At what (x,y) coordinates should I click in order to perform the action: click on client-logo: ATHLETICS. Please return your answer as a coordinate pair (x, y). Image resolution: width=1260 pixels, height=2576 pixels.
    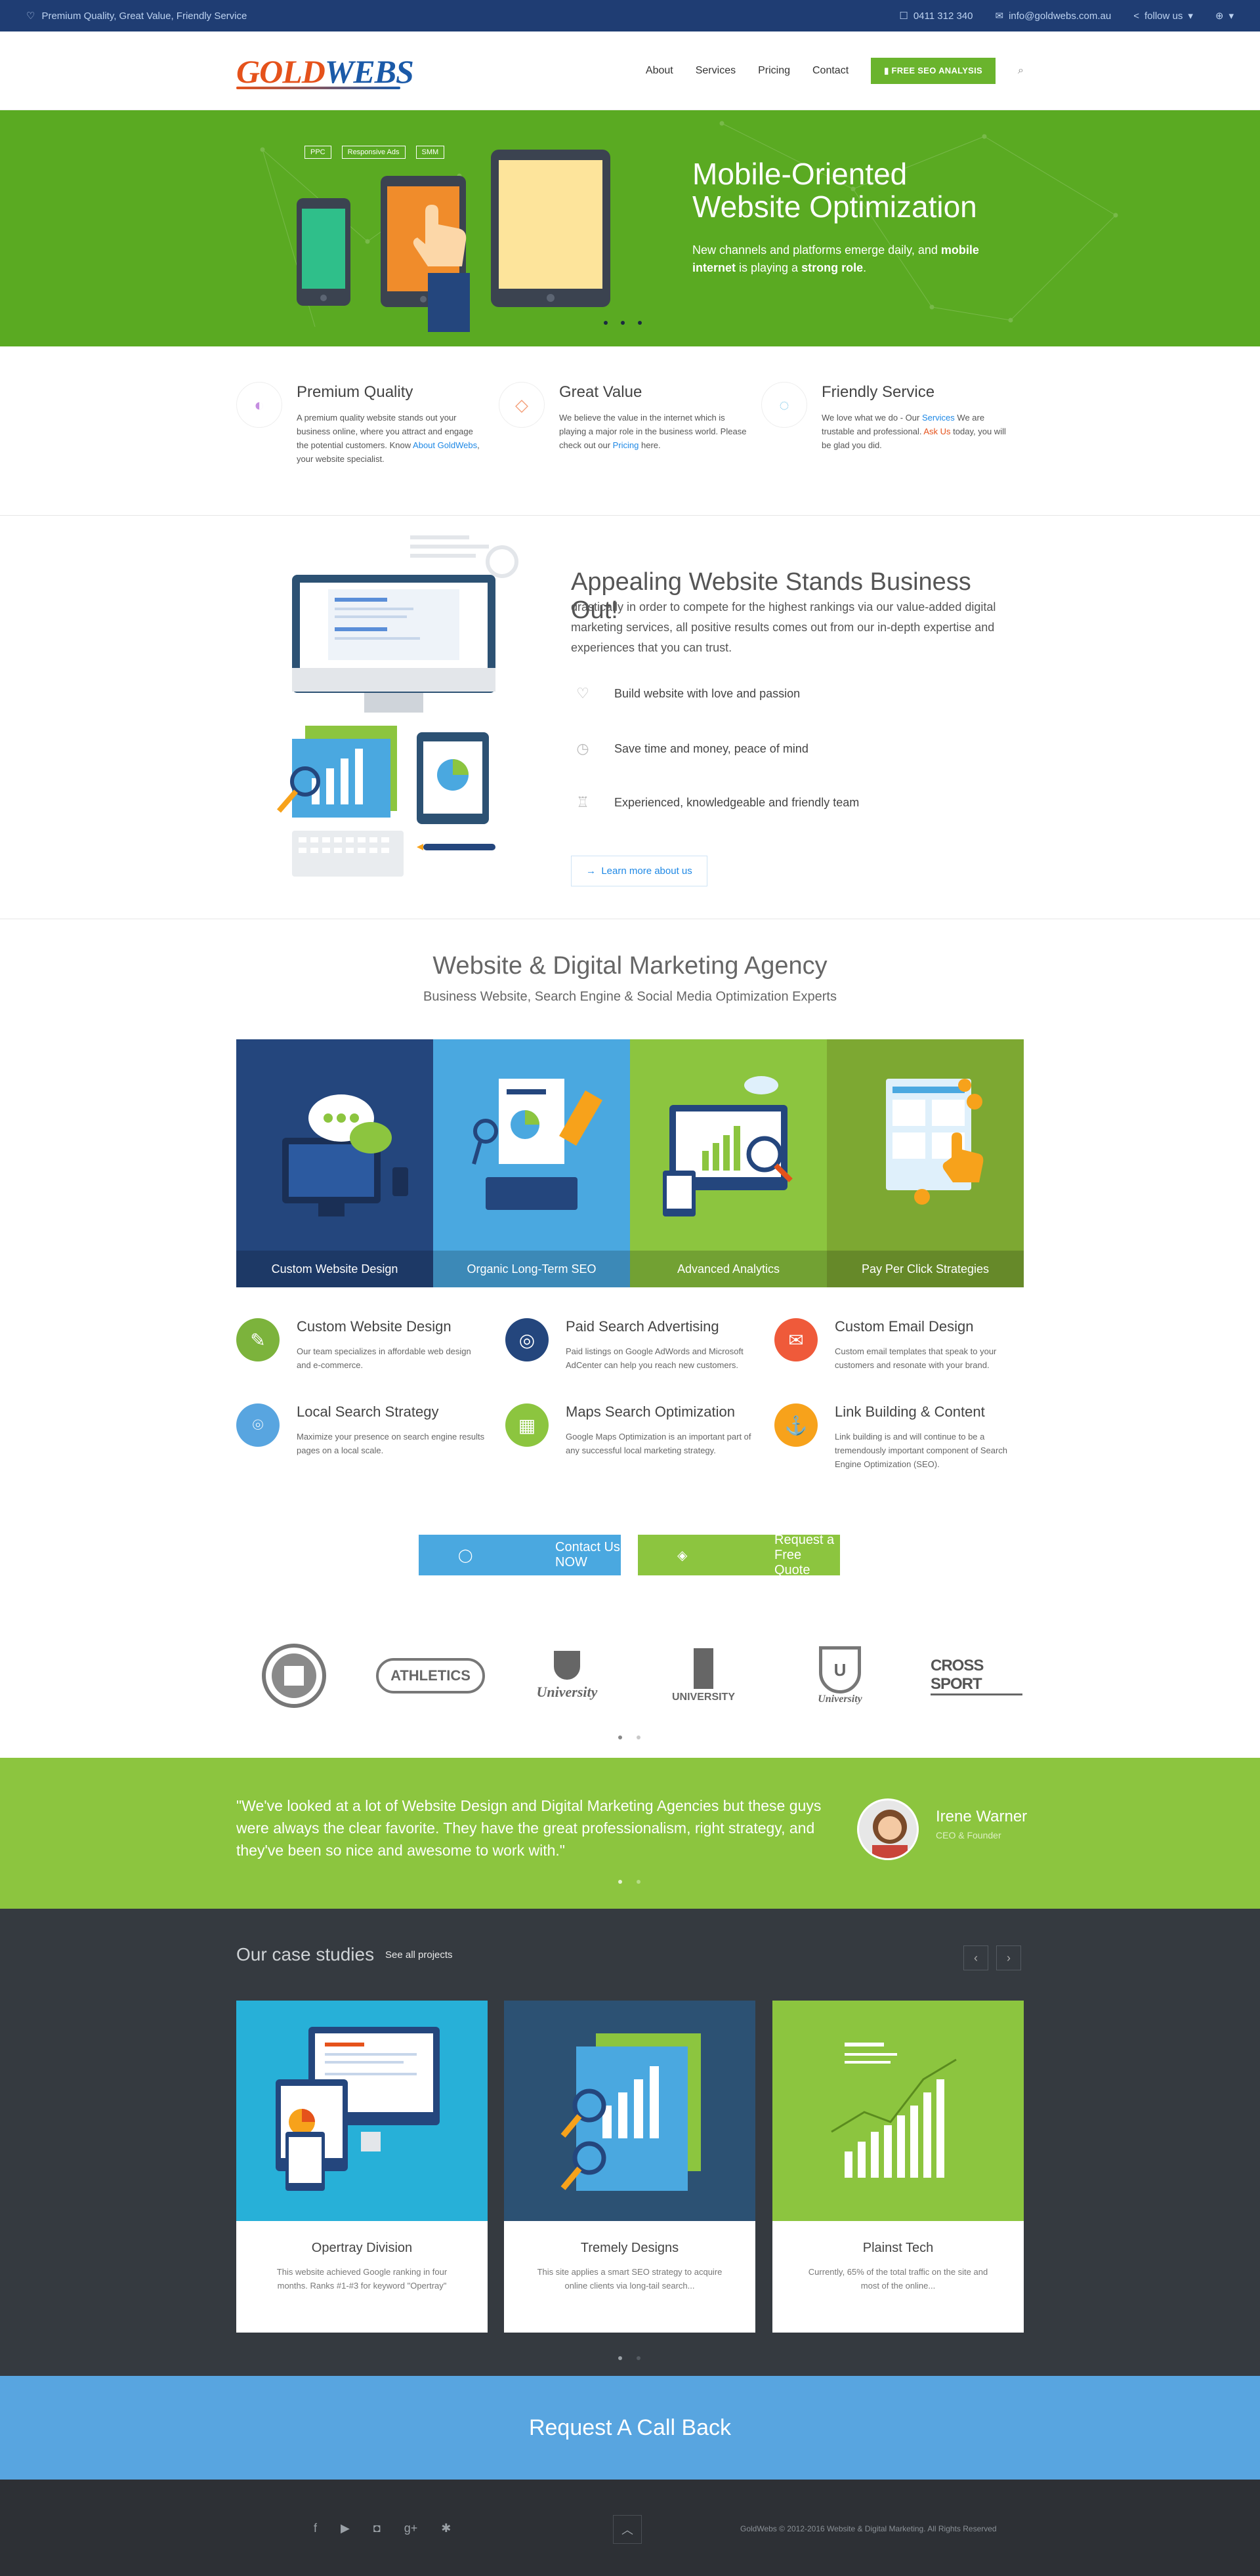
    Looking at the image, I should click on (430, 1676).